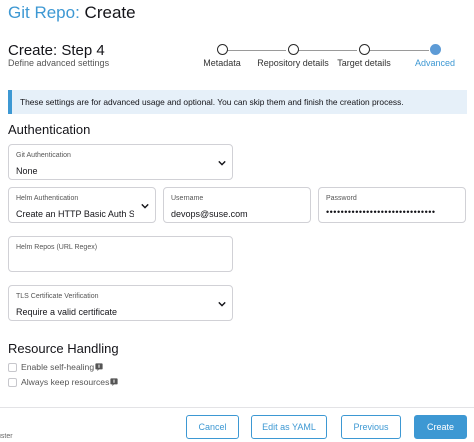 The width and height of the screenshot is (474, 442). I want to click on page-title-text: Create, so click(110, 12).